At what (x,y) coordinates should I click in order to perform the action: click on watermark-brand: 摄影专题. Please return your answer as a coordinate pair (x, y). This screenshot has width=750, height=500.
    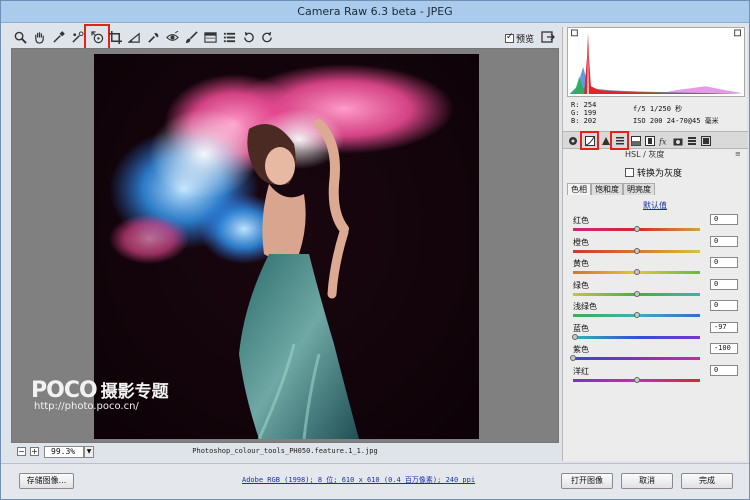
    Looking at the image, I should click on (134, 392).